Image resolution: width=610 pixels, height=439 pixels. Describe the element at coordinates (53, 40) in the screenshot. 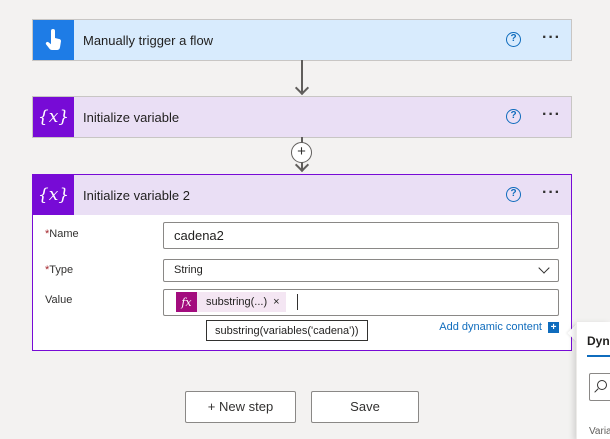

I see `hand-touch-icon` at that location.